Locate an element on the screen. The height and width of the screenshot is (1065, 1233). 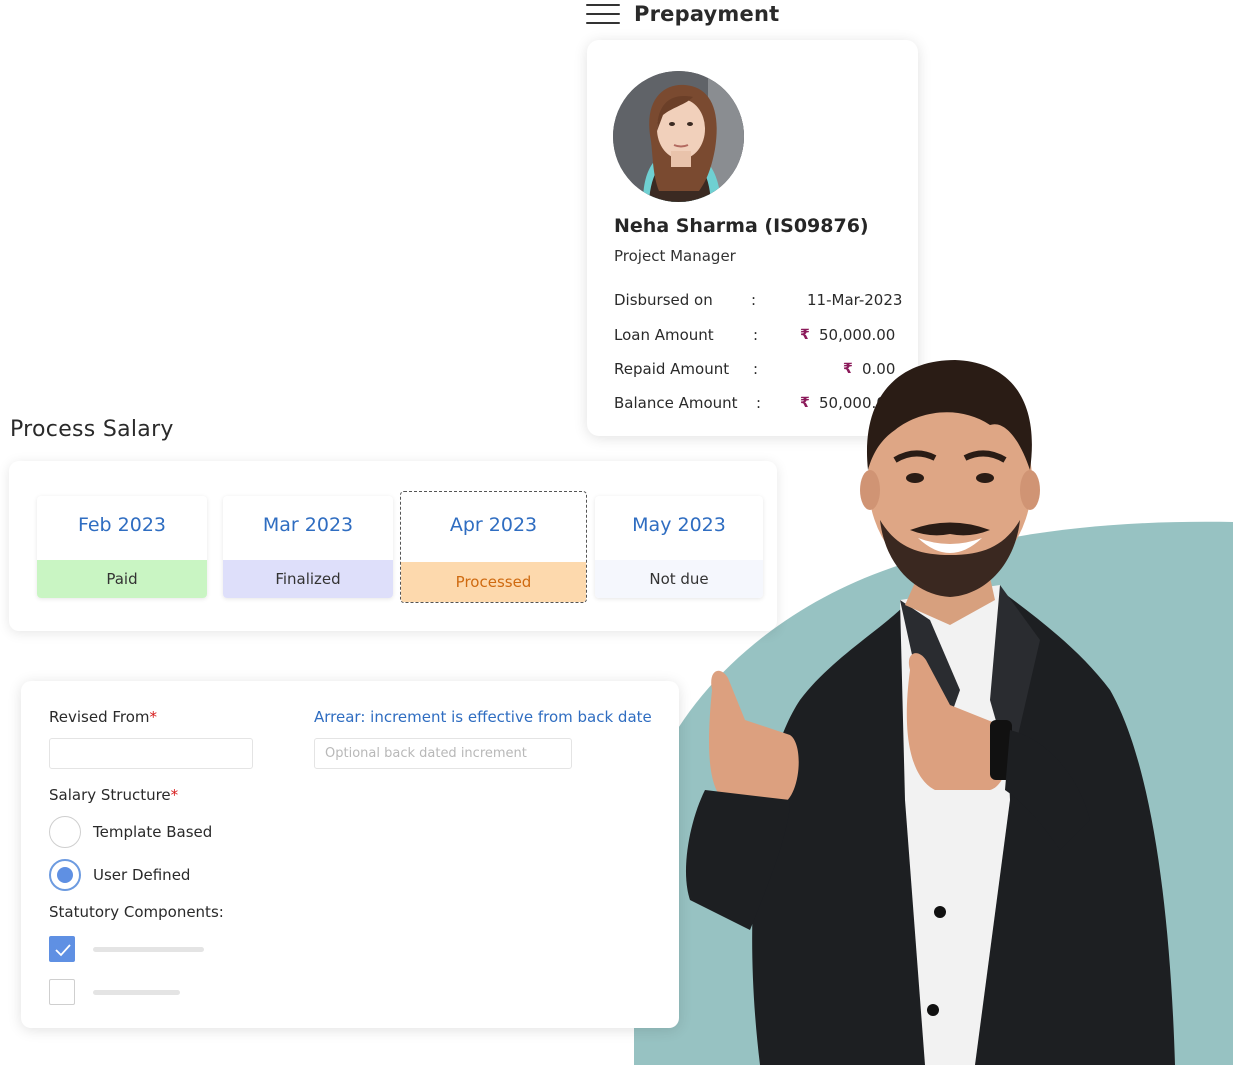
row-label: Balance Amount is located at coordinates (676, 403).